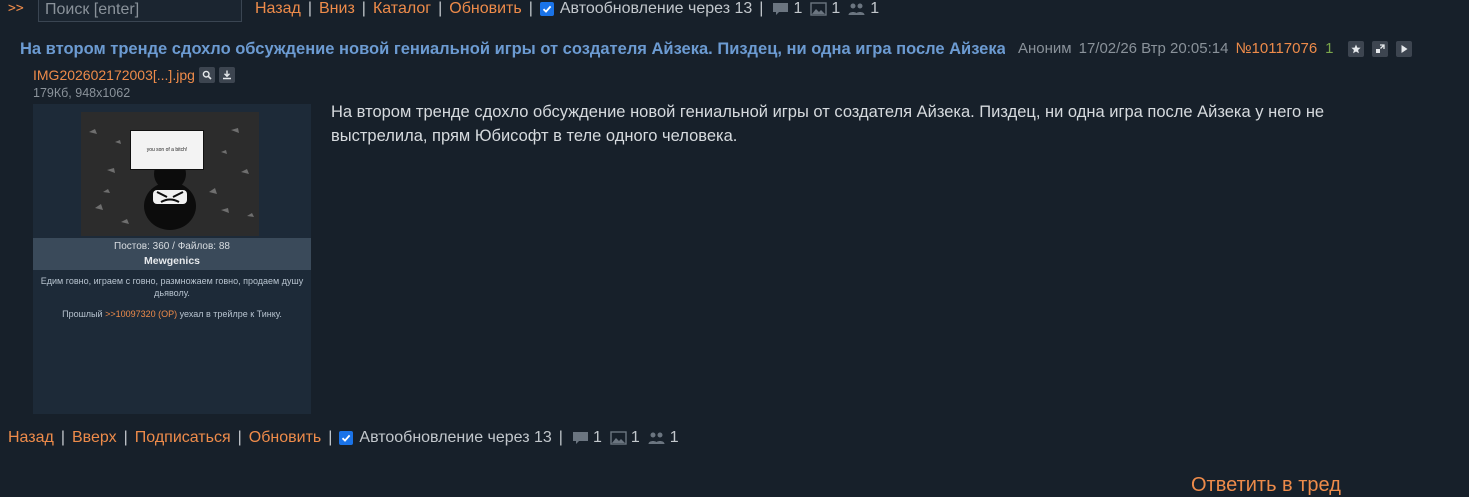 The width and height of the screenshot is (1469, 497). I want to click on play-button, so click(1403, 48).